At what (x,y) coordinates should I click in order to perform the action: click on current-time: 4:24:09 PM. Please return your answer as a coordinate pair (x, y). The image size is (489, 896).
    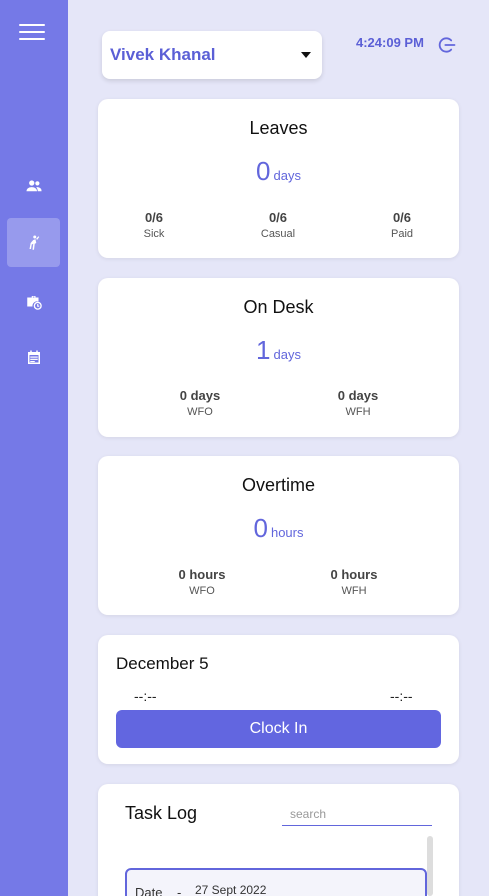
    Looking at the image, I should click on (390, 42).